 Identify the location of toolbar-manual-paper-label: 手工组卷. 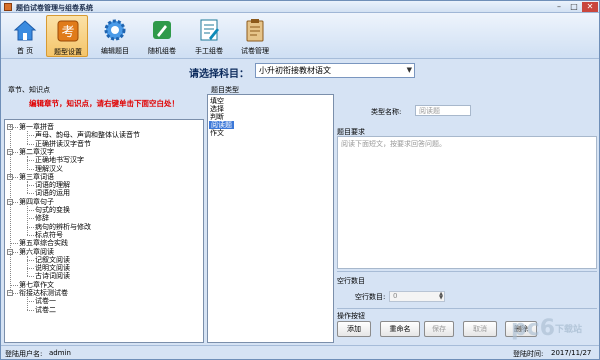
(209, 51).